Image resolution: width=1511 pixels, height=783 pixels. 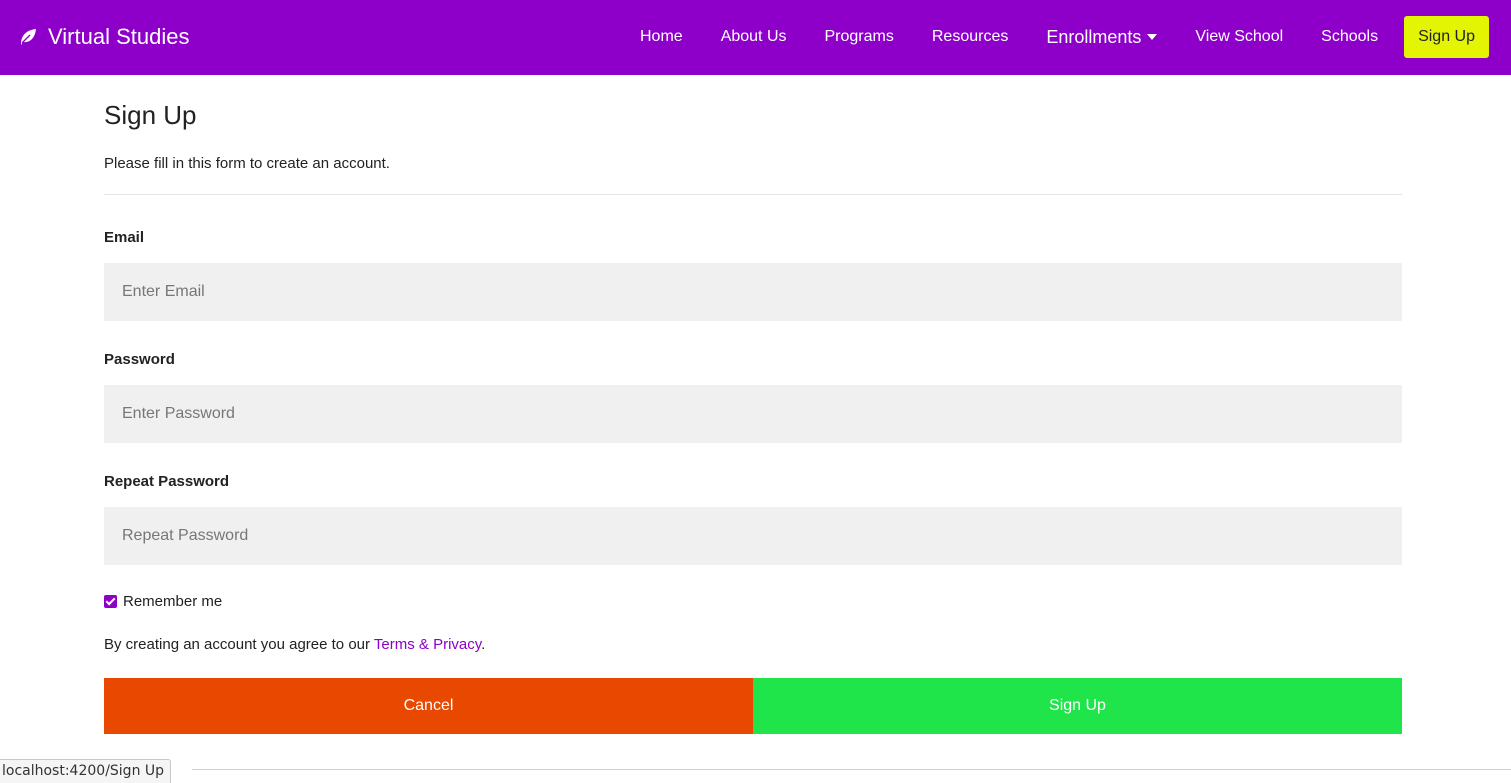 I want to click on cancel-button: Cancel, so click(x=428, y=706).